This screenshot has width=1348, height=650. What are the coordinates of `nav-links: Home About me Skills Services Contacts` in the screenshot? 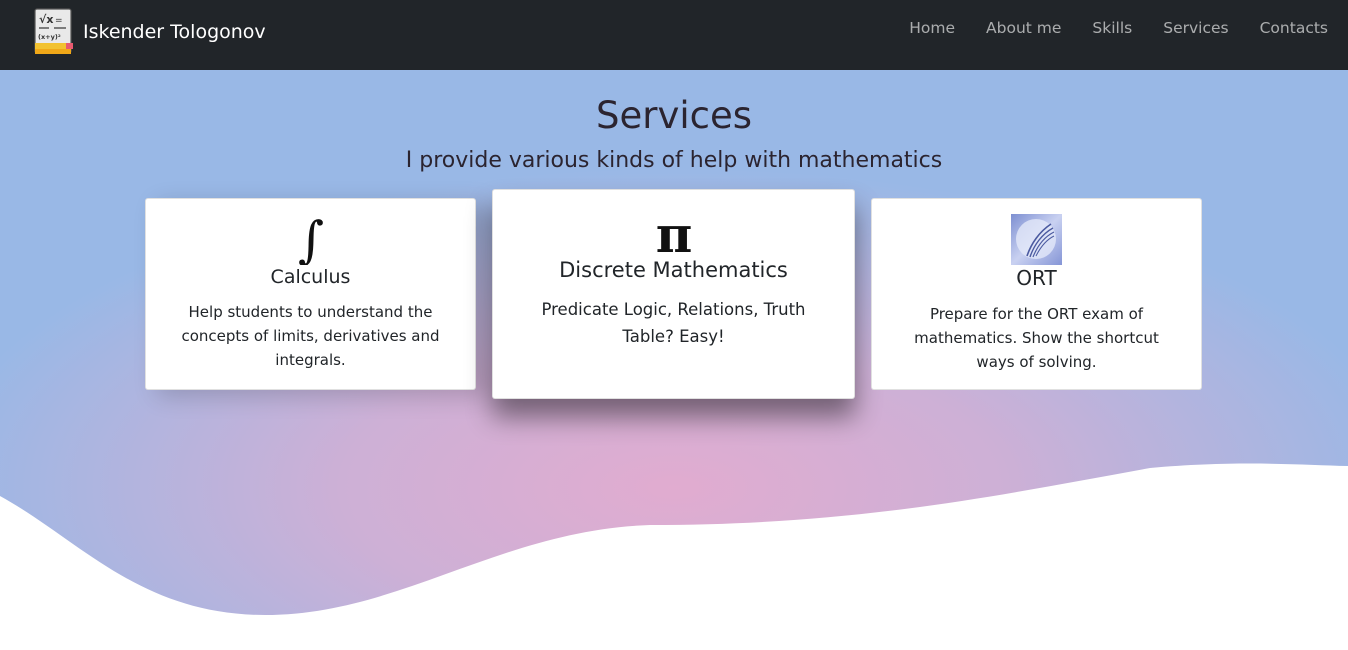 It's located at (1103, 28).